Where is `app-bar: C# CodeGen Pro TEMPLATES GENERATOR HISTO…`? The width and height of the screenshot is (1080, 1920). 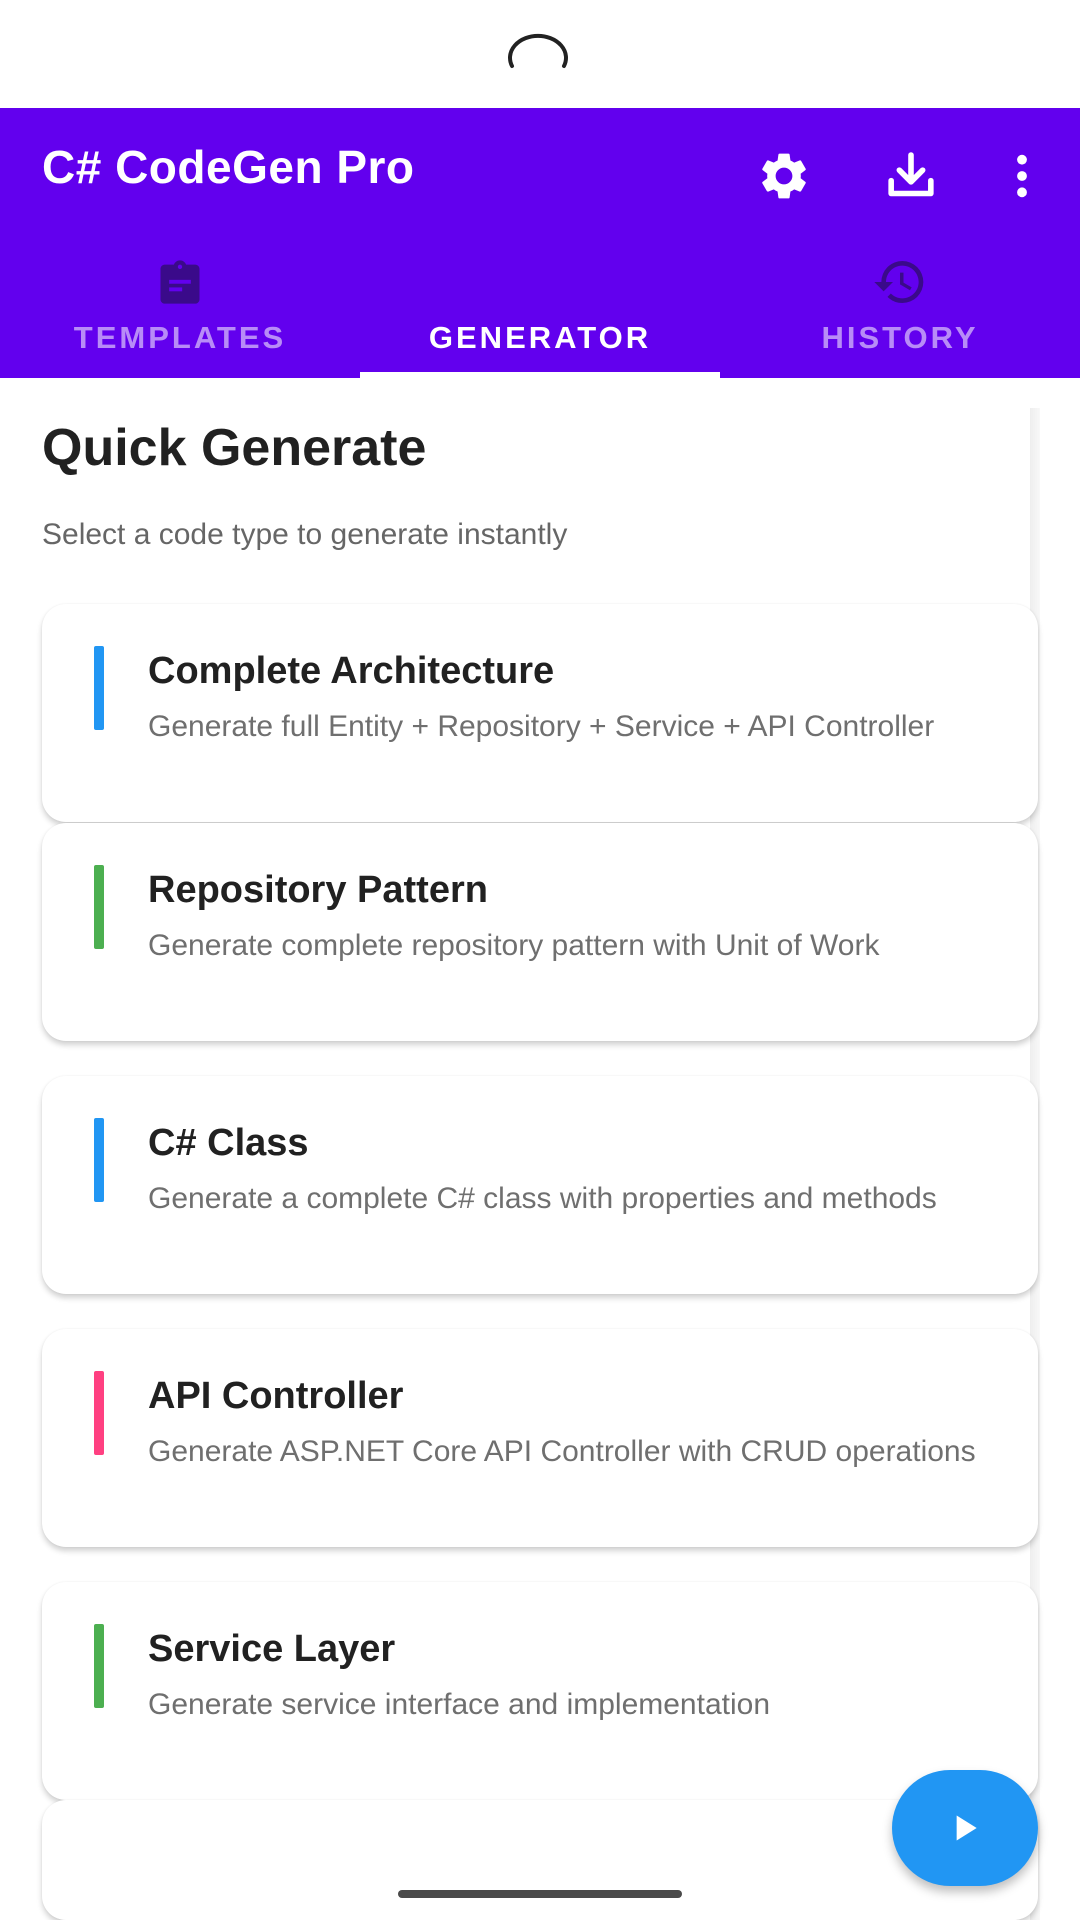
app-bar: C# CodeGen Pro TEMPLATES GENERATOR HISTO… is located at coordinates (540, 243).